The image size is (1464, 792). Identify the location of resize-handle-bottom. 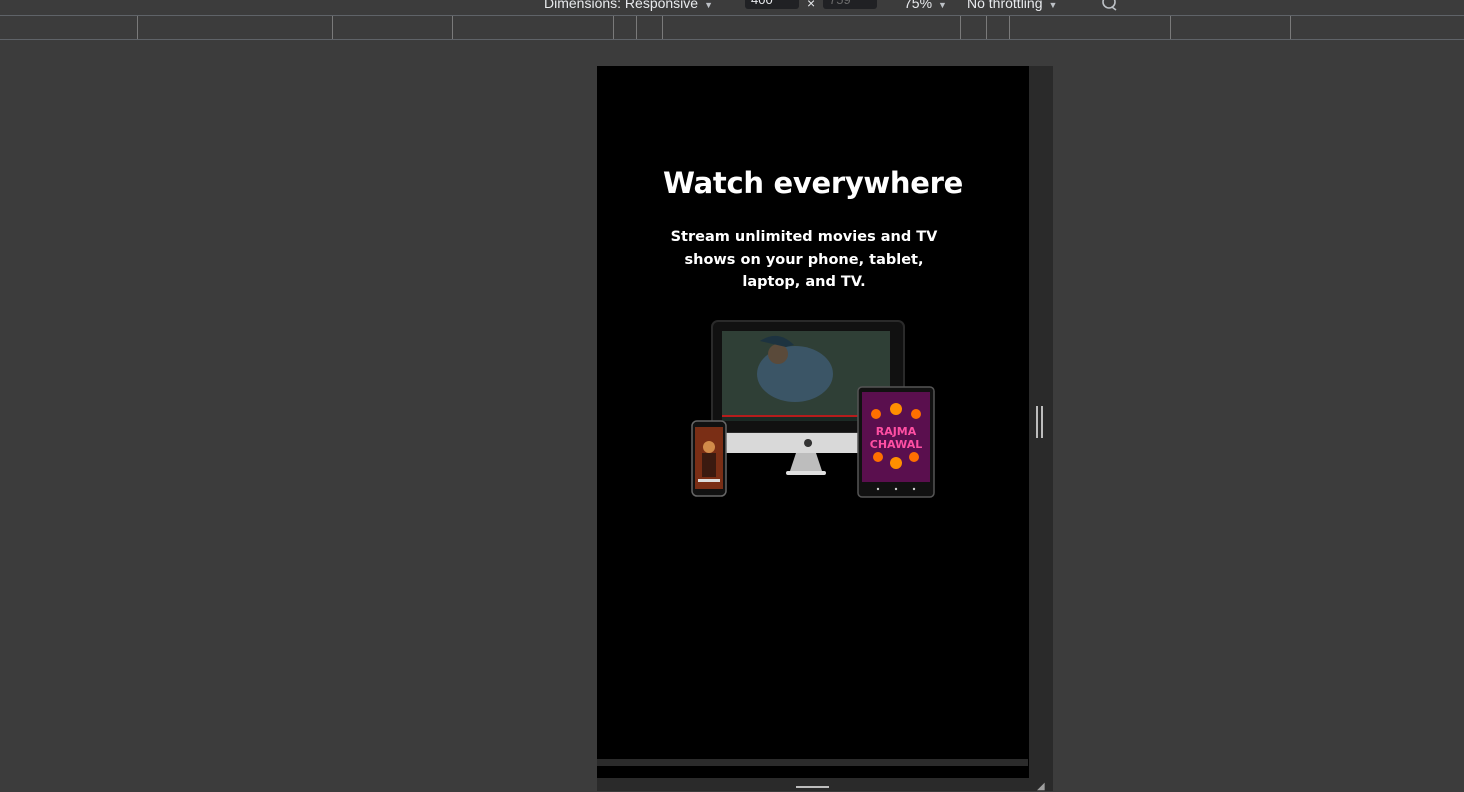
(812, 787).